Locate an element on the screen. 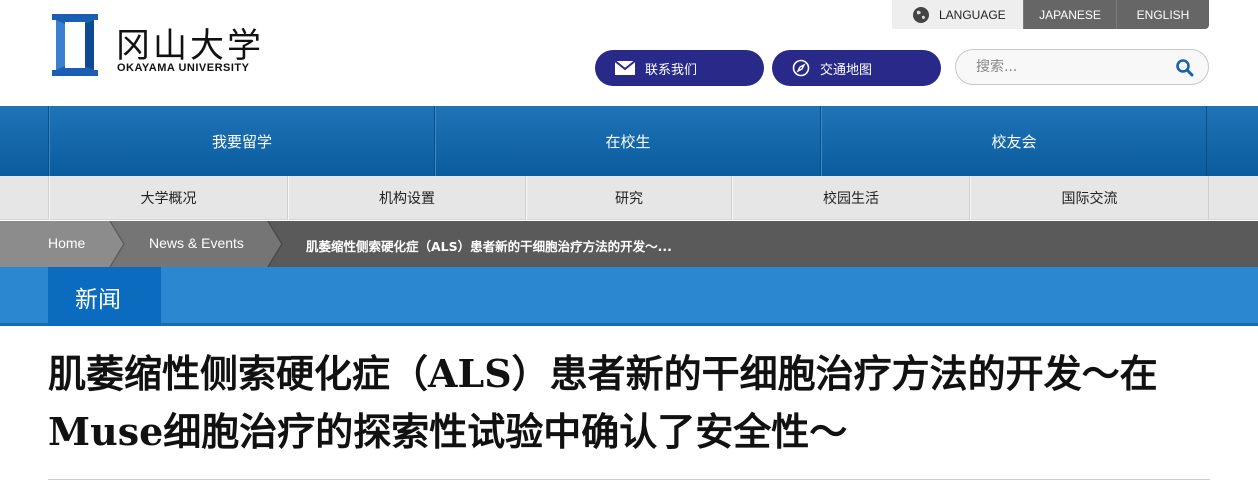  search-input is located at coordinates (1076, 67).